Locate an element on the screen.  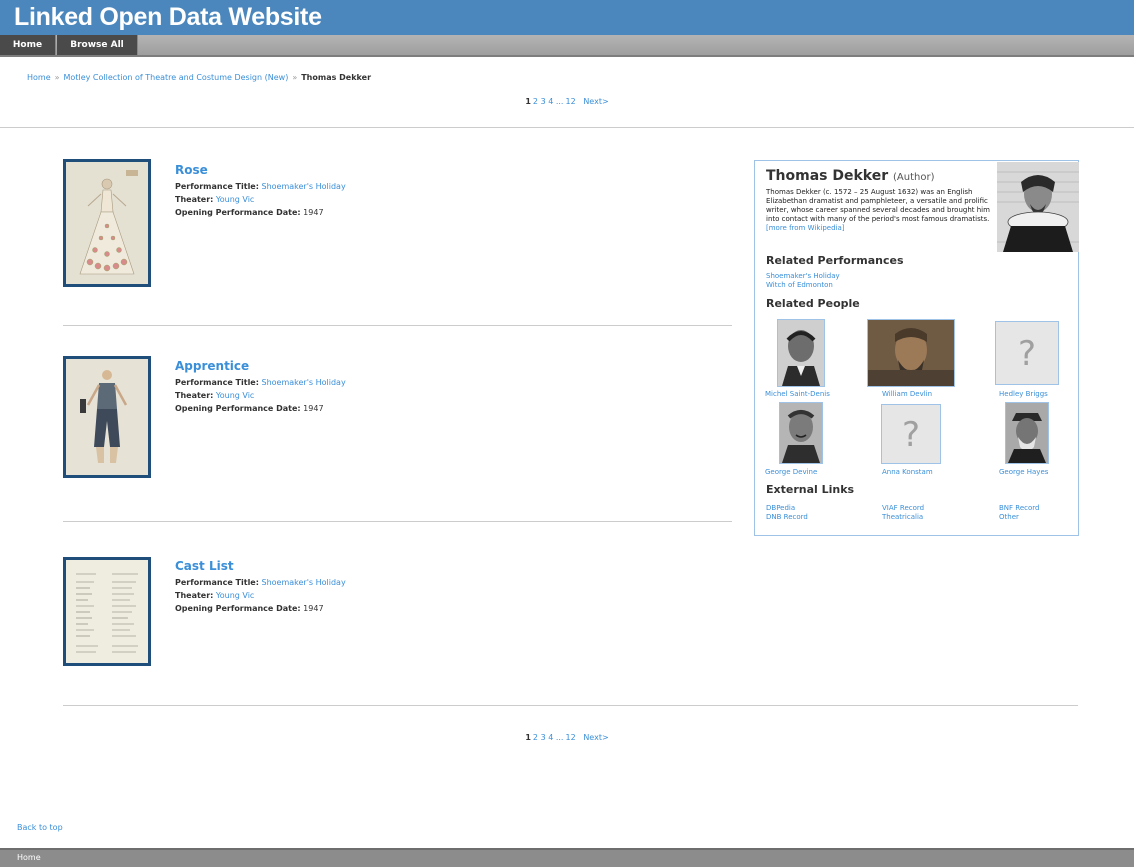
divider is located at coordinates (567, 127).